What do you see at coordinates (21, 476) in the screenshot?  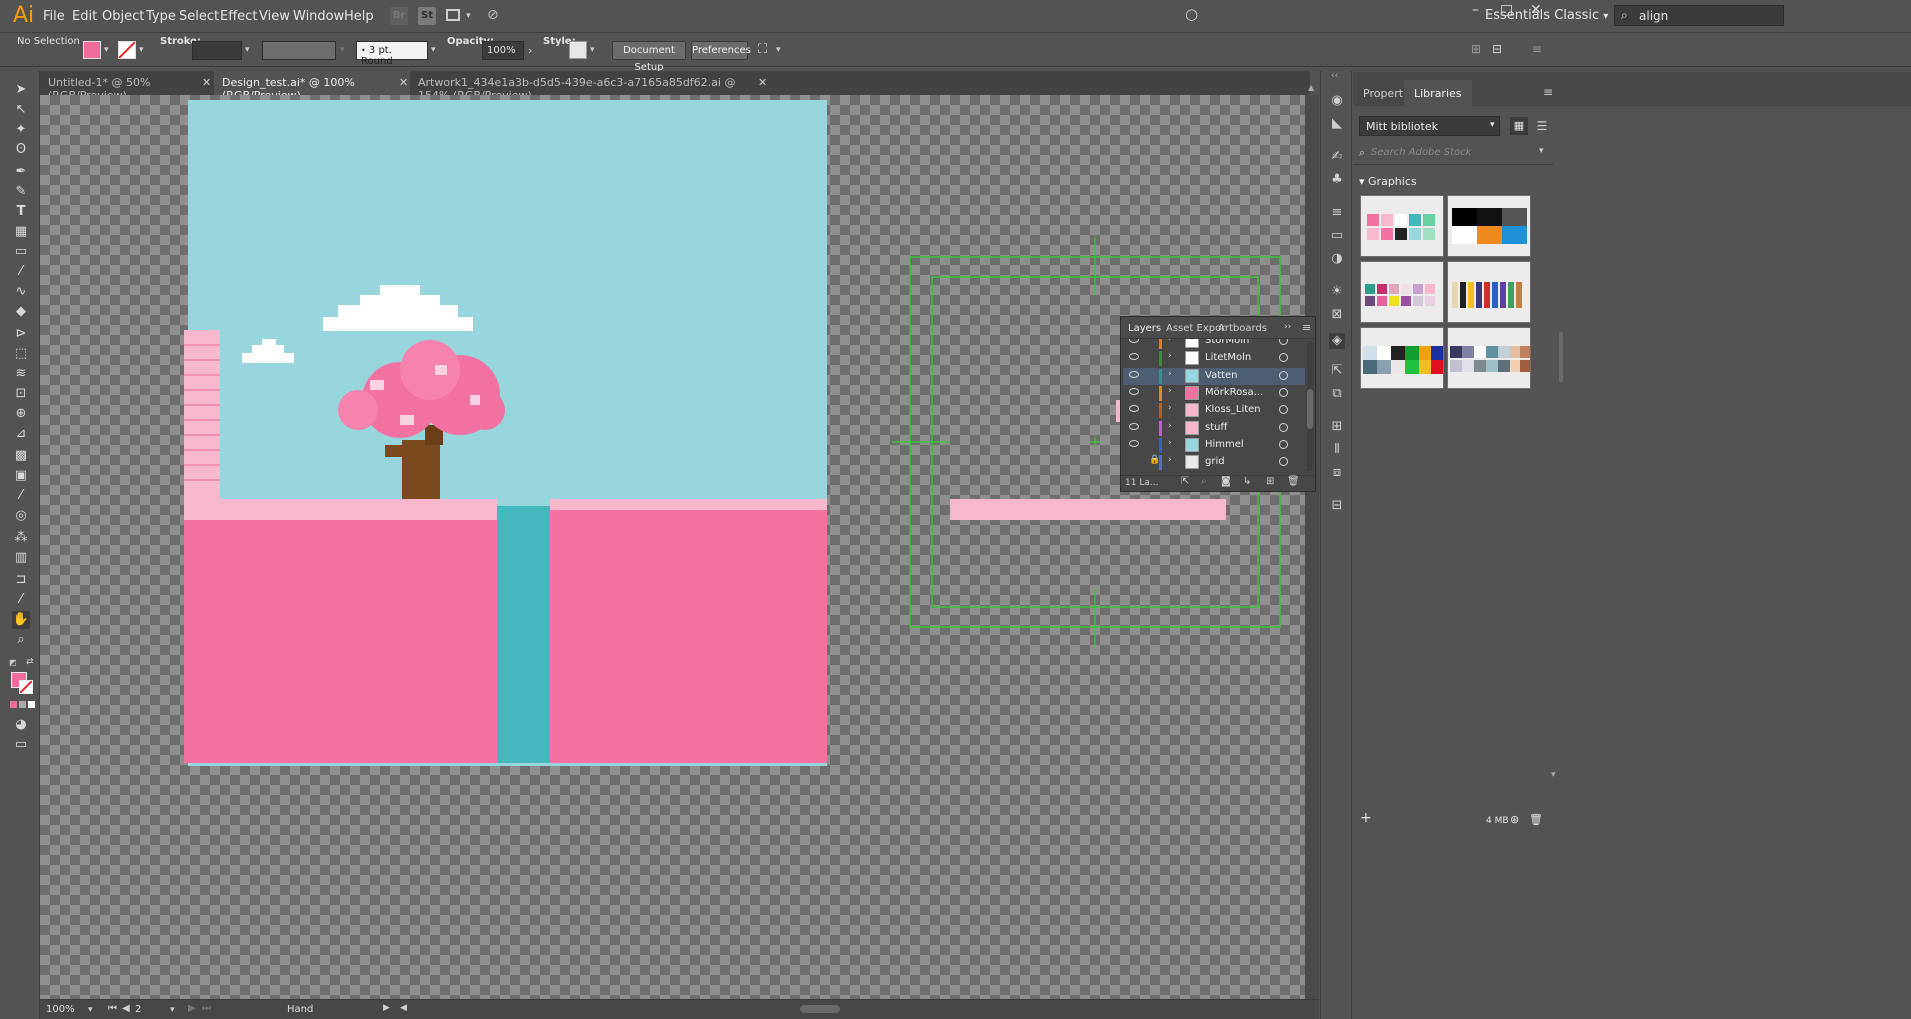 I see `gradient-tool-icon: ▣` at bounding box center [21, 476].